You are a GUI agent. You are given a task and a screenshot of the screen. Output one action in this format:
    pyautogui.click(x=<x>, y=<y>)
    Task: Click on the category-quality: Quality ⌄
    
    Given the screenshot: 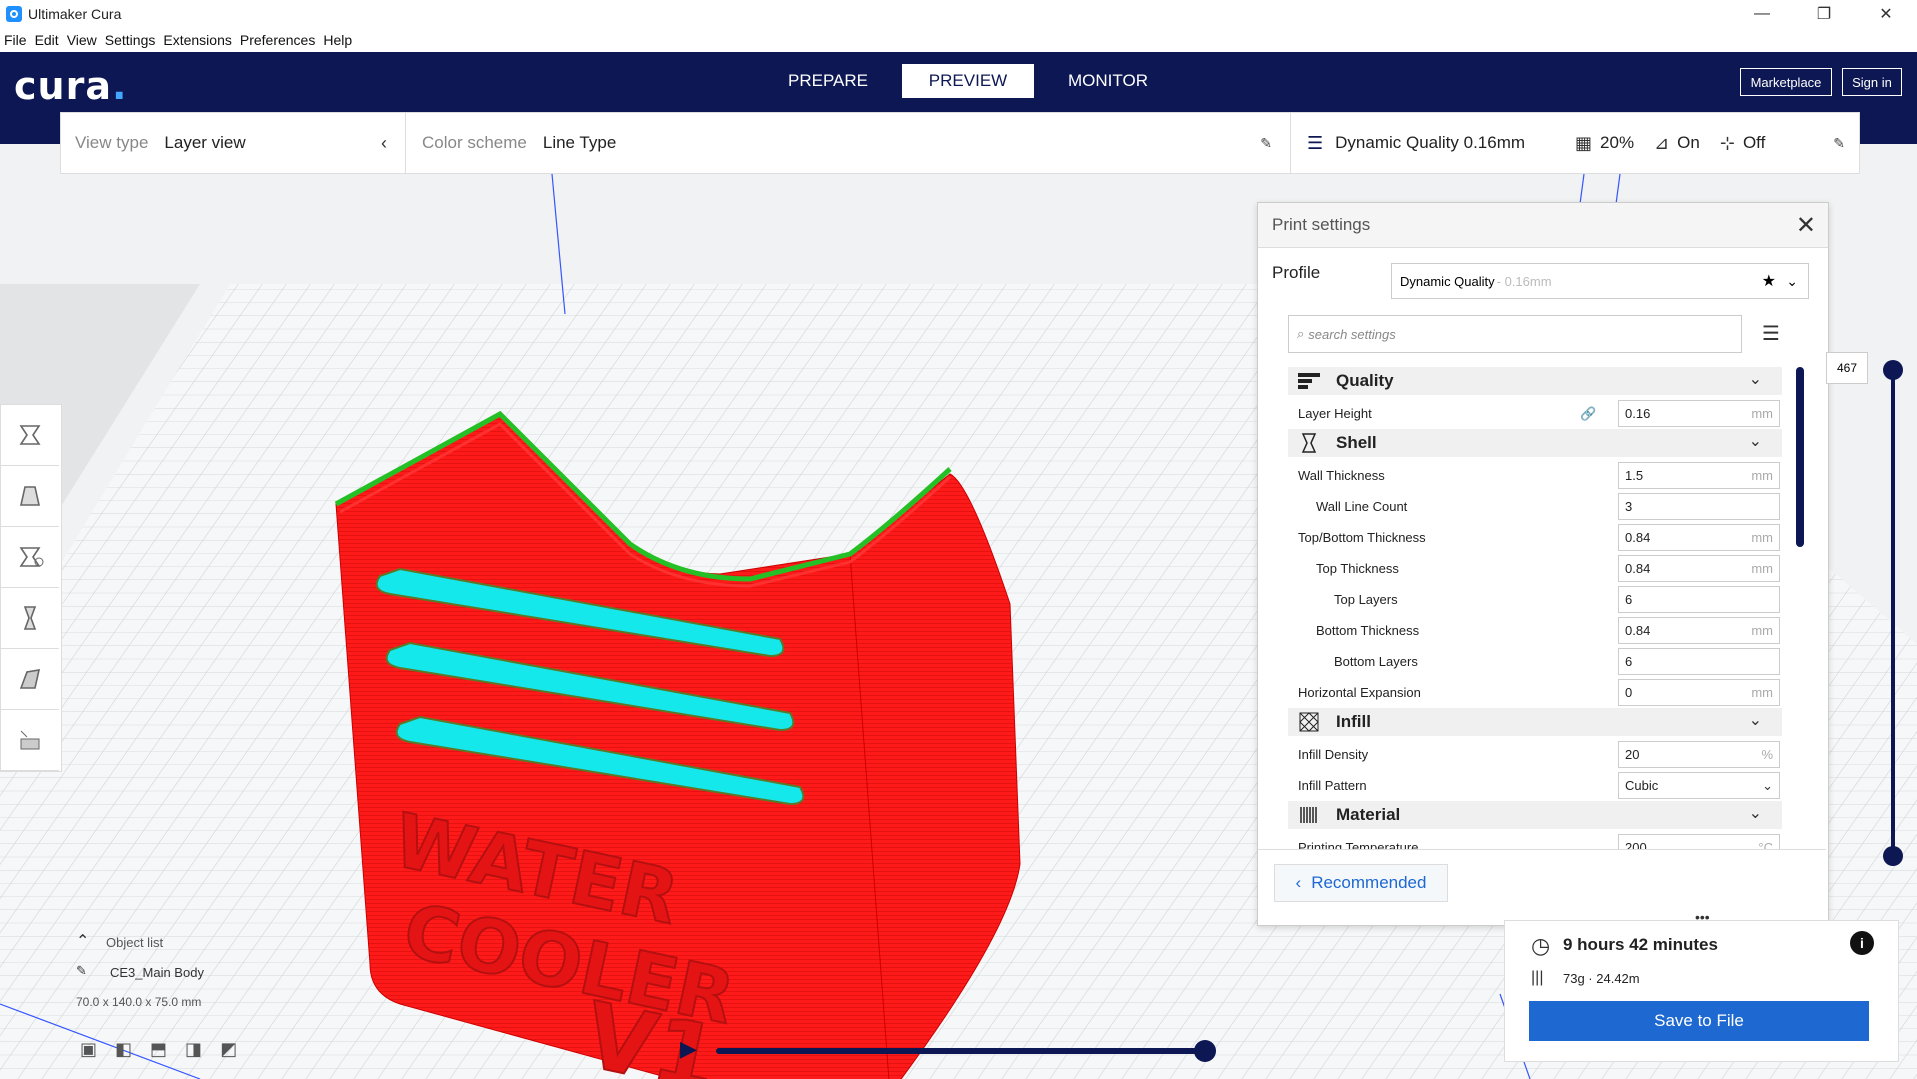 What is the action you would take?
    pyautogui.click(x=1535, y=381)
    